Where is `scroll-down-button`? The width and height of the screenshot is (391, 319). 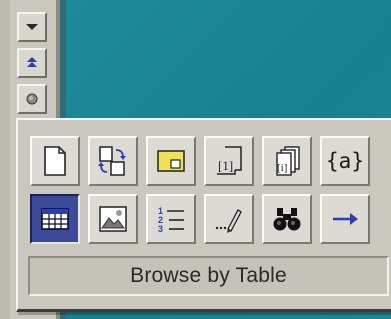 scroll-down-button is located at coordinates (32, 27).